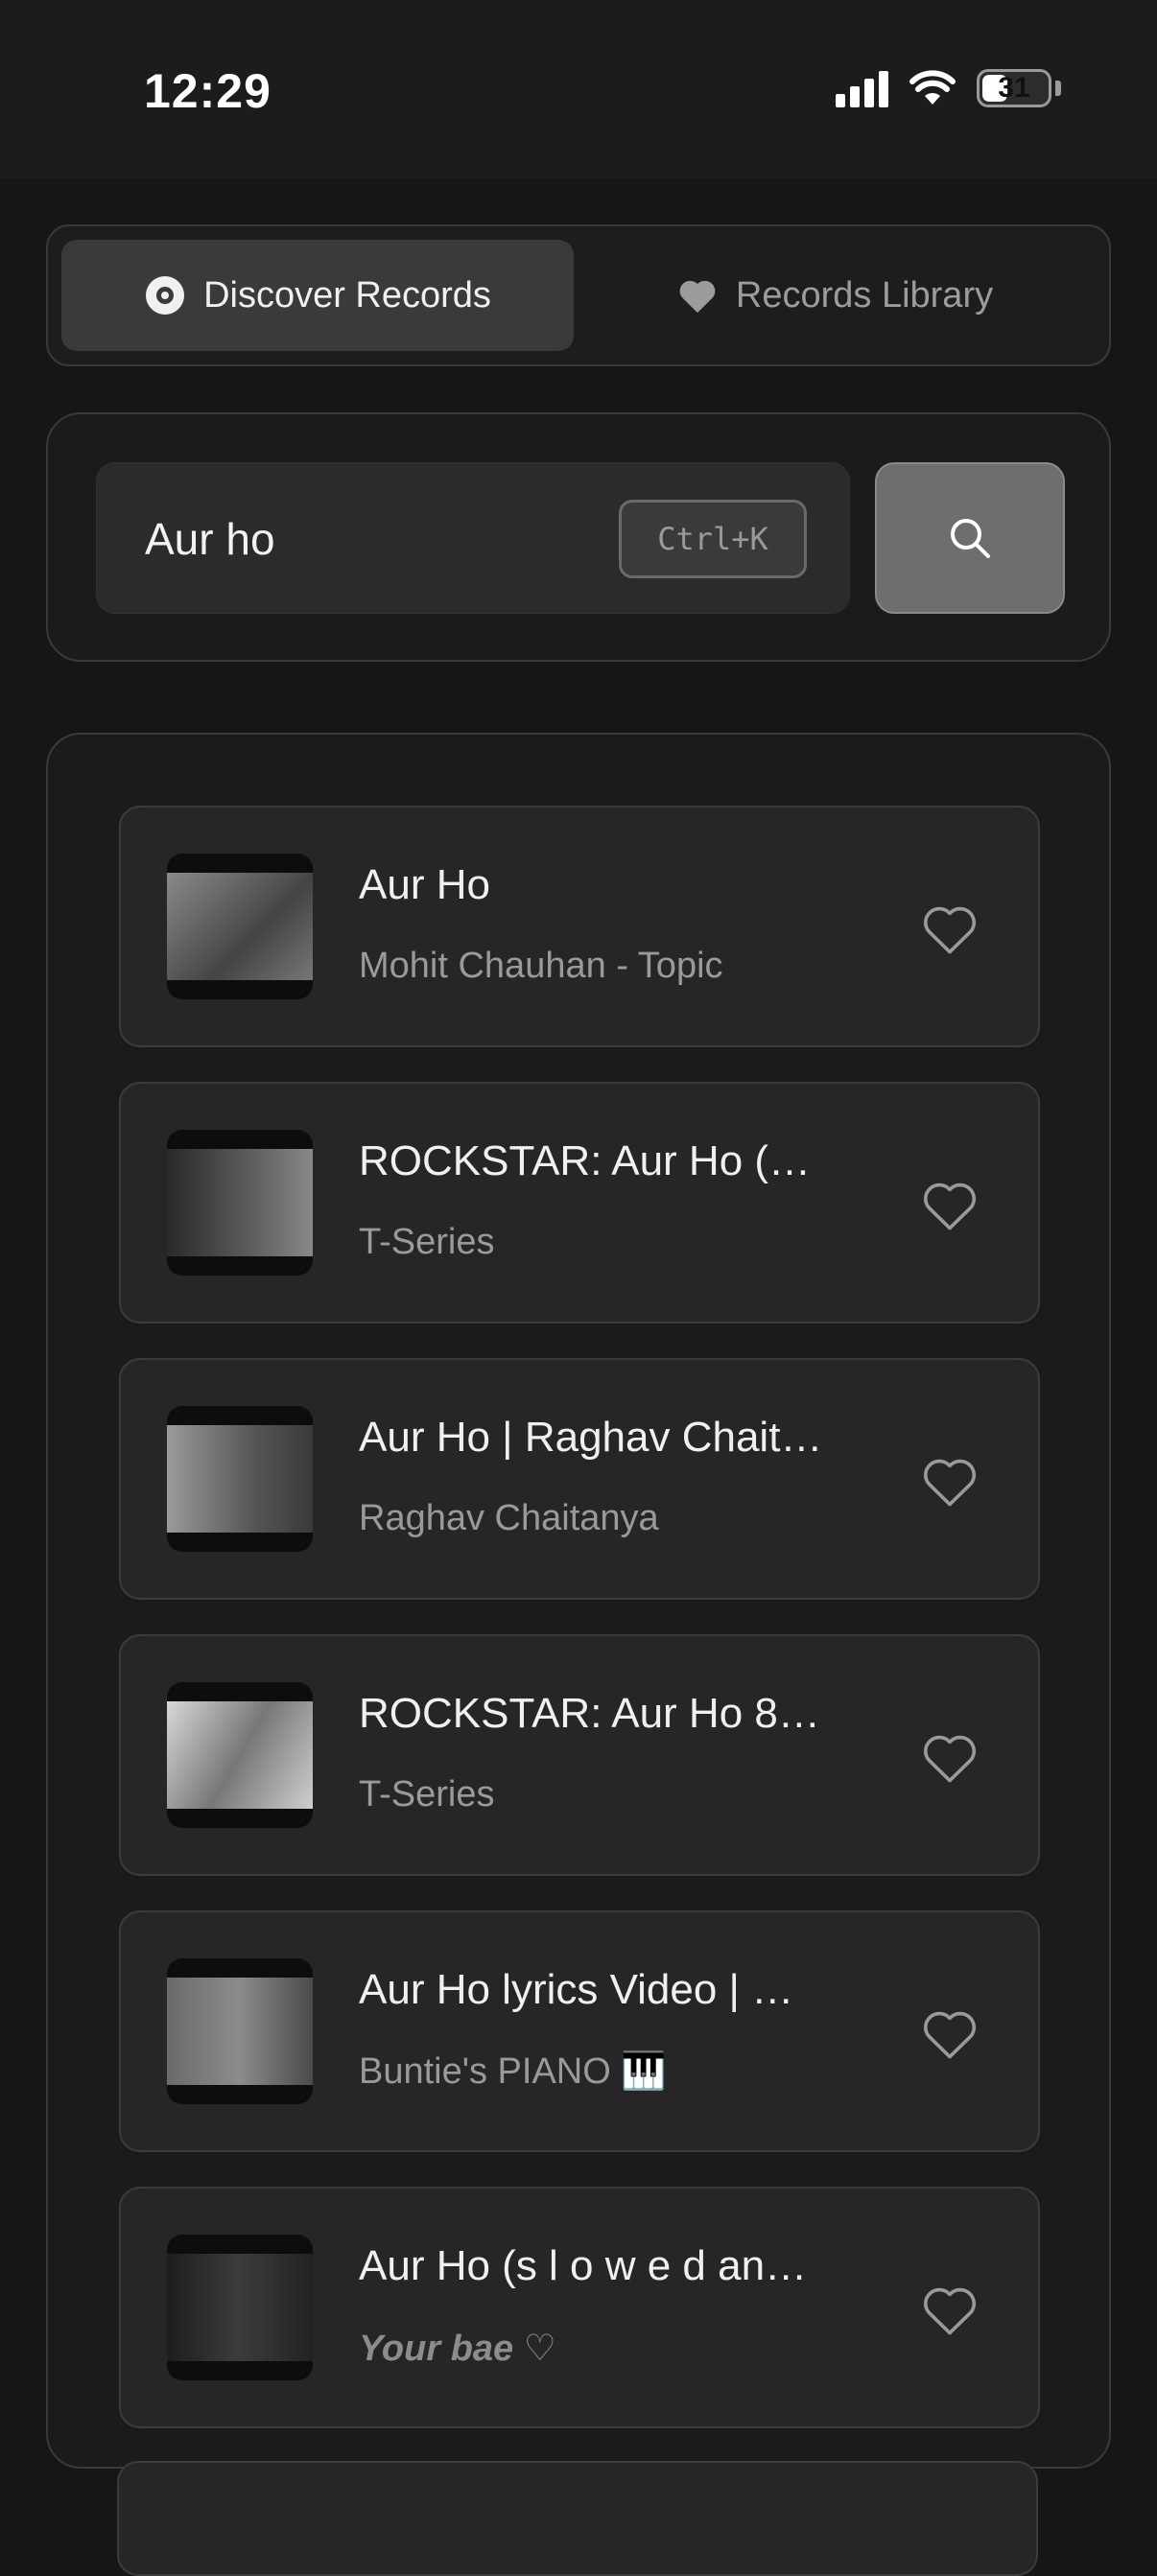  I want to click on search-card: Aur ho Ctrl+K, so click(578, 537).